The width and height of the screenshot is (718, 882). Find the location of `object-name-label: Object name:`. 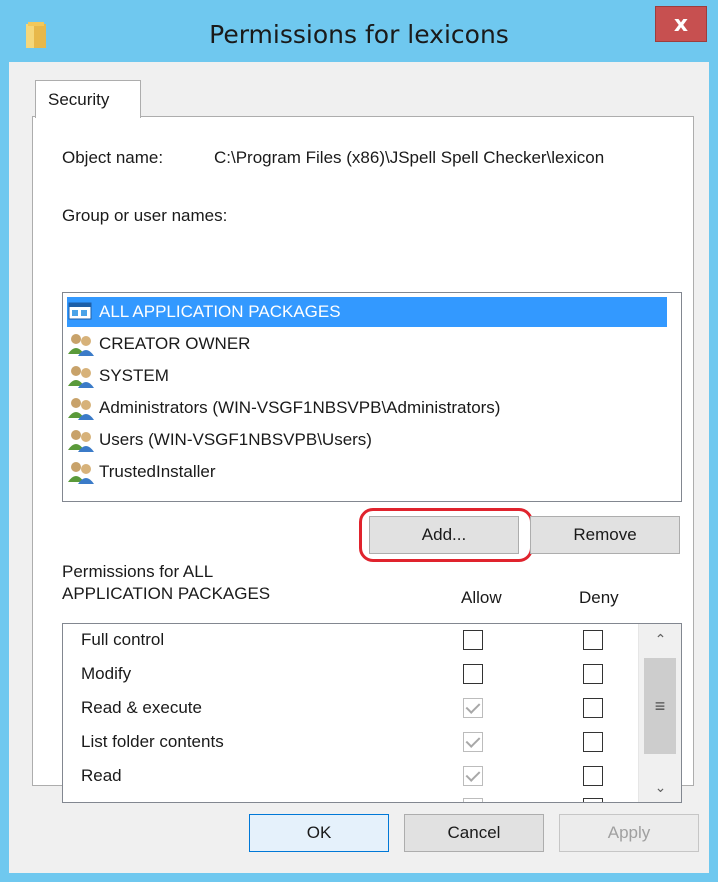

object-name-label: Object name: is located at coordinates (113, 157).